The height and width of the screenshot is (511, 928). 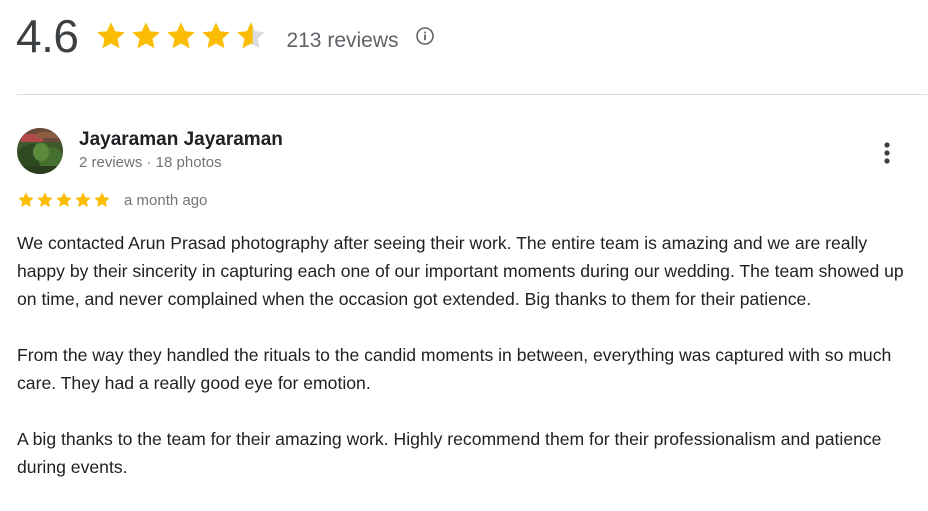 What do you see at coordinates (47, 36) in the screenshot?
I see `overall-rating: 4.6` at bounding box center [47, 36].